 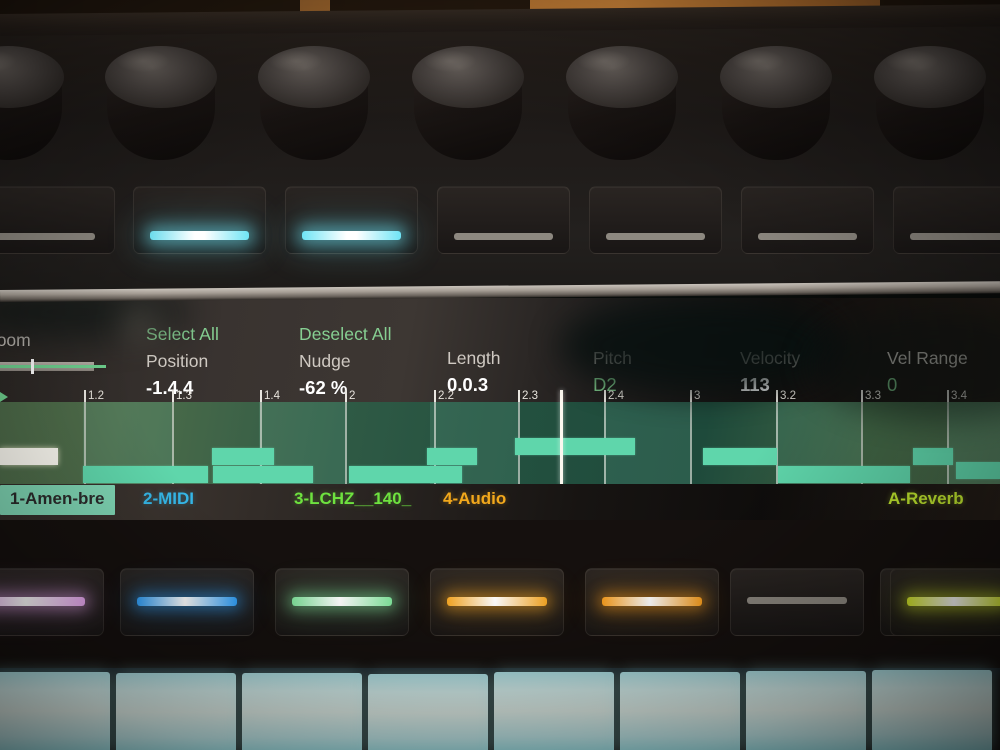 What do you see at coordinates (770, 372) in the screenshot?
I see `param-column-velocity: Velocity 113` at bounding box center [770, 372].